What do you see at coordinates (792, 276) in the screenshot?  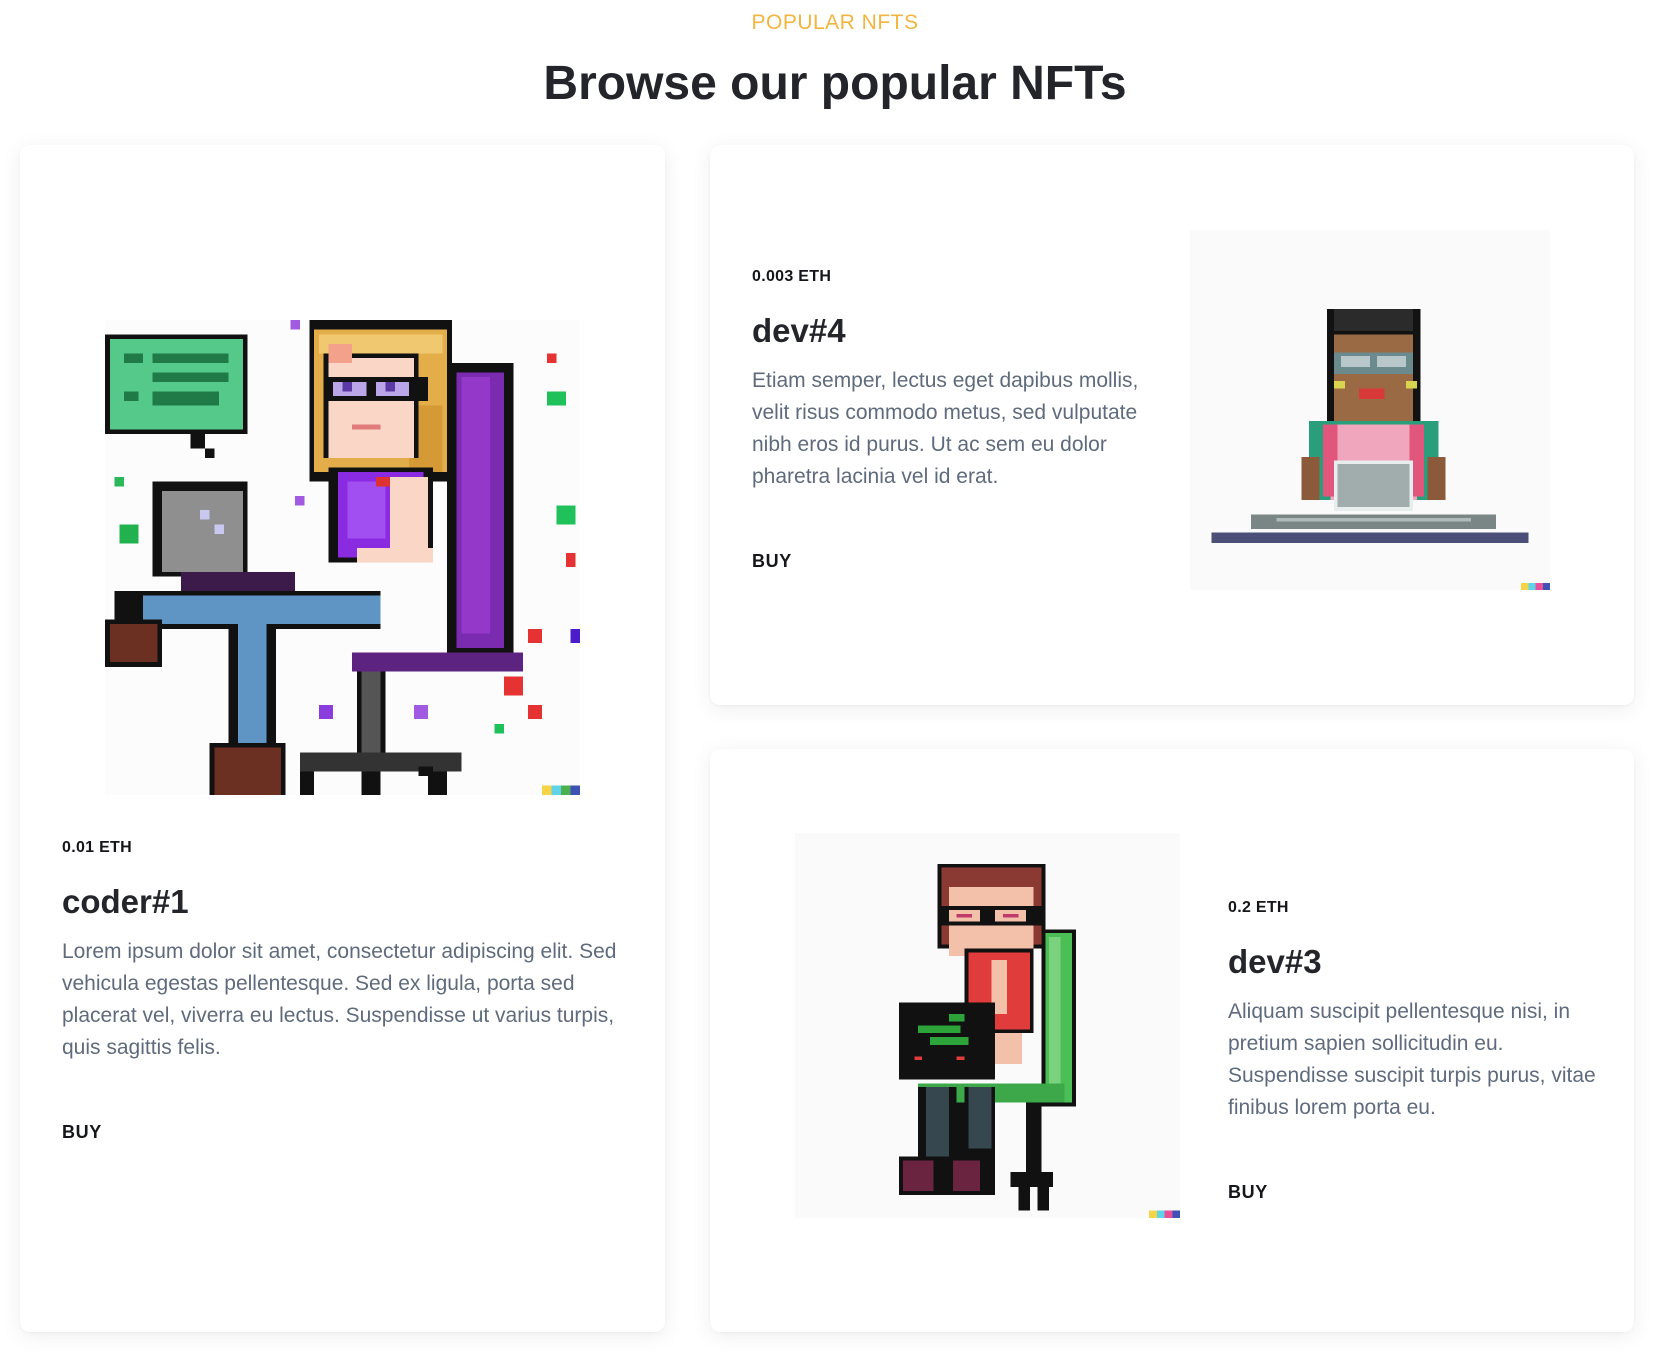 I see `nft-price: 0.003 ETH` at bounding box center [792, 276].